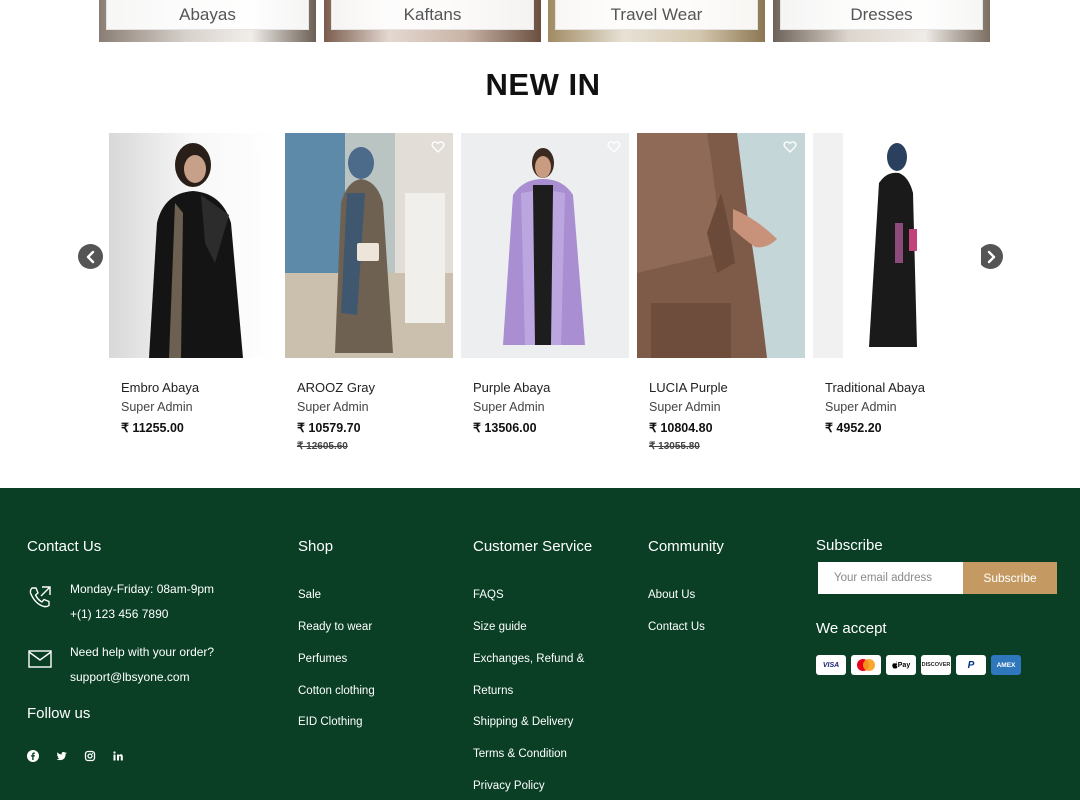  What do you see at coordinates (40, 597) in the screenshot?
I see `phone-icon` at bounding box center [40, 597].